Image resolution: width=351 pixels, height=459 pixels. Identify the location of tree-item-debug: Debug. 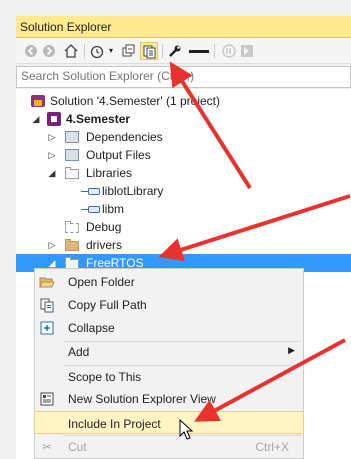
(183, 227).